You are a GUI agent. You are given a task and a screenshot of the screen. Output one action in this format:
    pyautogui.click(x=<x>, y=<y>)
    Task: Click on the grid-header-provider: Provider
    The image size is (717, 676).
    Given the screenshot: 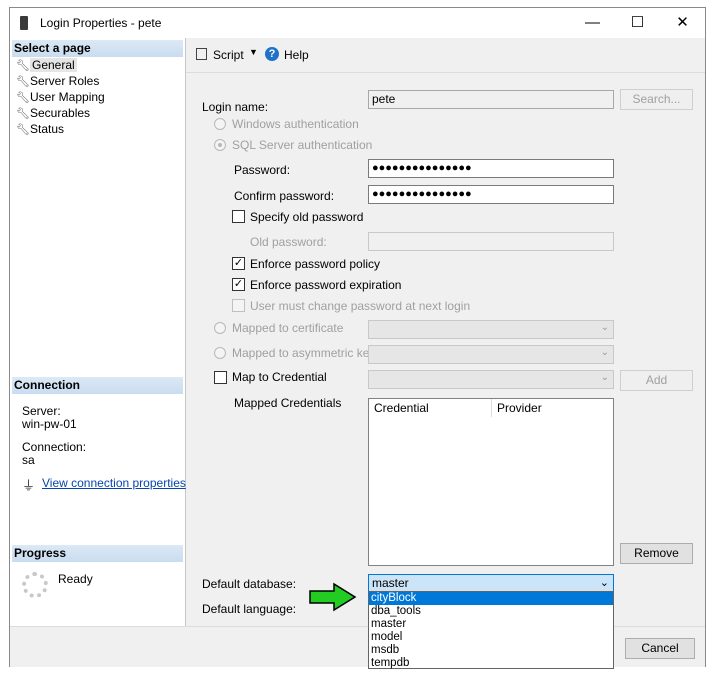 What is the action you would take?
    pyautogui.click(x=552, y=408)
    